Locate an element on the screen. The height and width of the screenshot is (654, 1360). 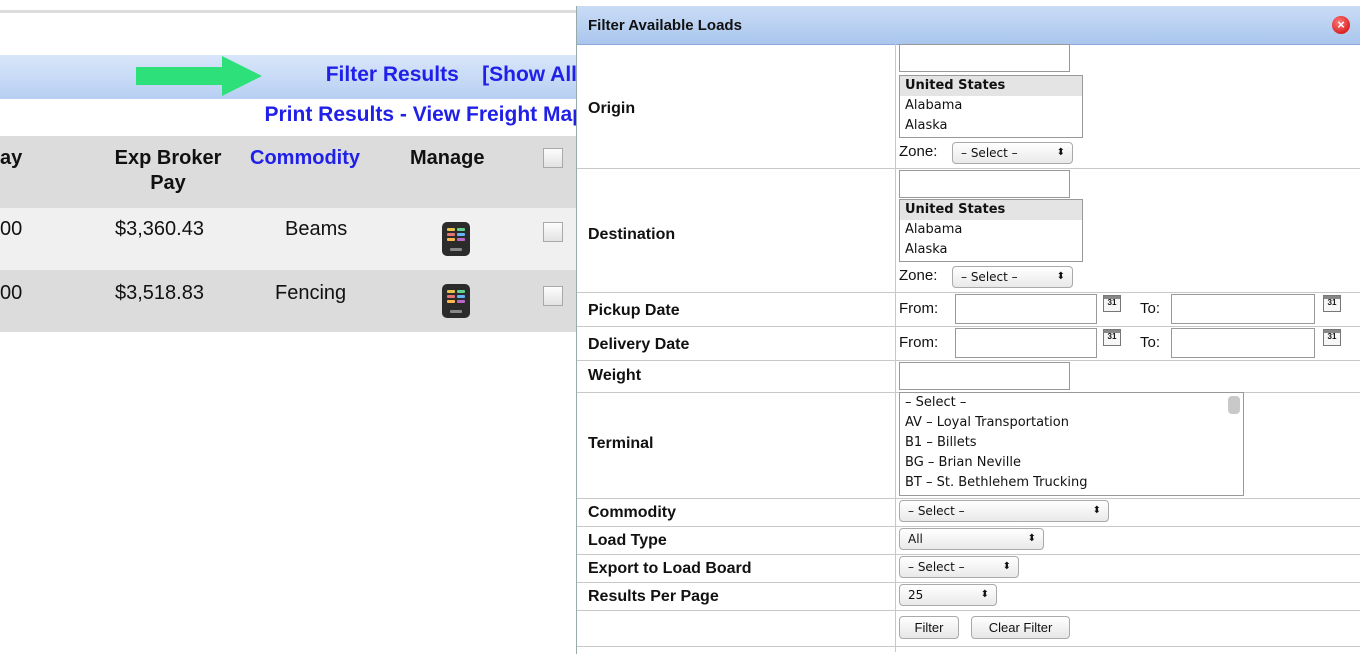
scrollbar-thumb is located at coordinates (1234, 405).